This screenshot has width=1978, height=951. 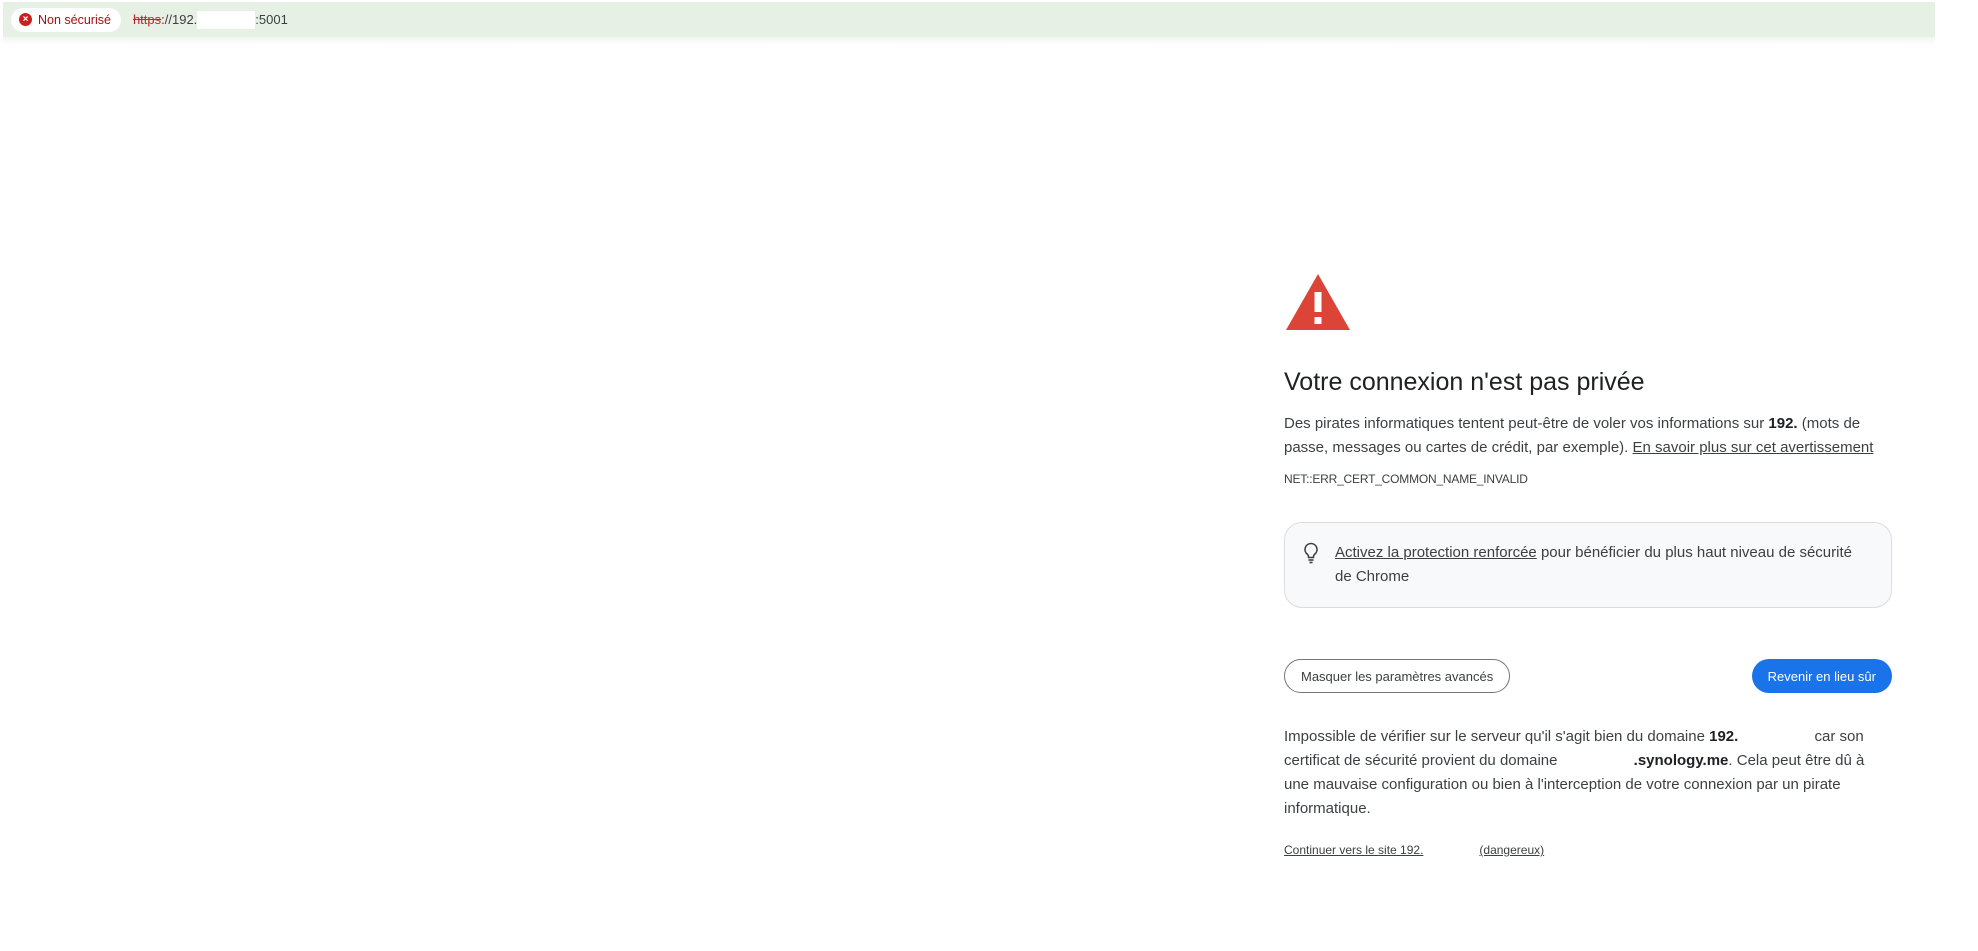 I want to click on hide-advanced-button: Masquer les paramètres avancés, so click(x=1397, y=676).